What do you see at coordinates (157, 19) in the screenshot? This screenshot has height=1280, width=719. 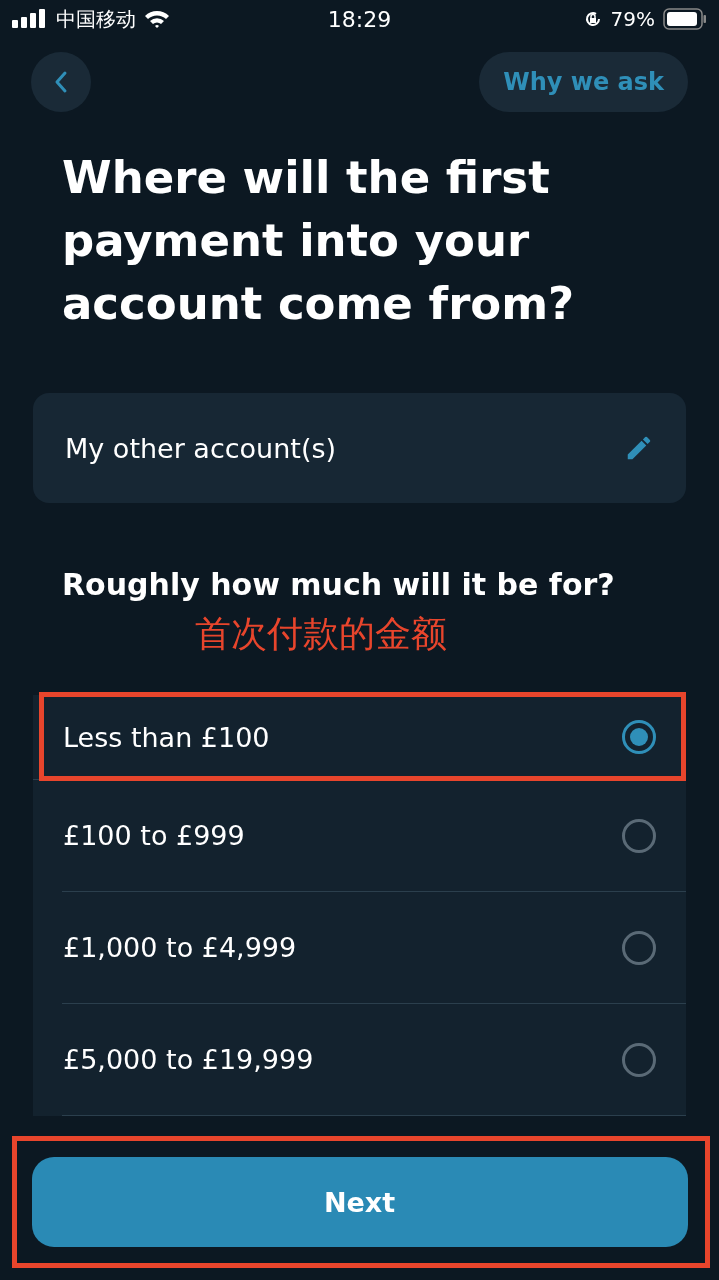 I see `wifi-icon` at bounding box center [157, 19].